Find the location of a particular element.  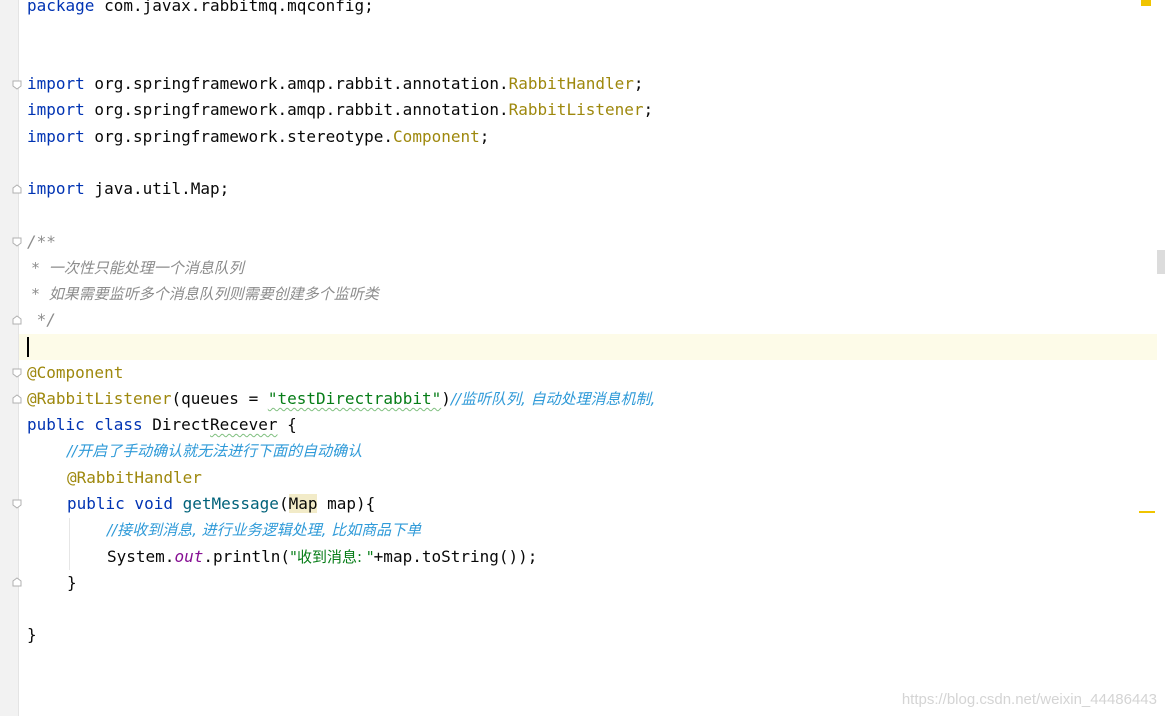

editor-gutter is located at coordinates (9, 358).